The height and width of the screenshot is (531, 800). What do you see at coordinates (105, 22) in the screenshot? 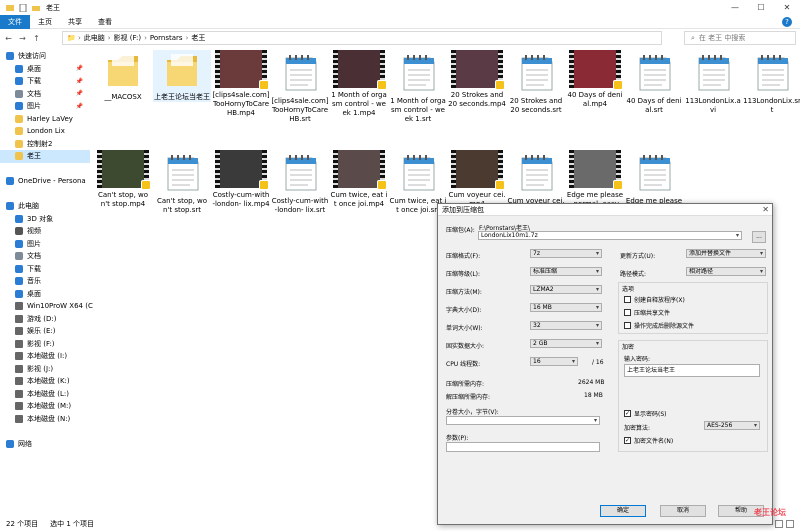
I see `tab-view: 查看` at bounding box center [105, 22].